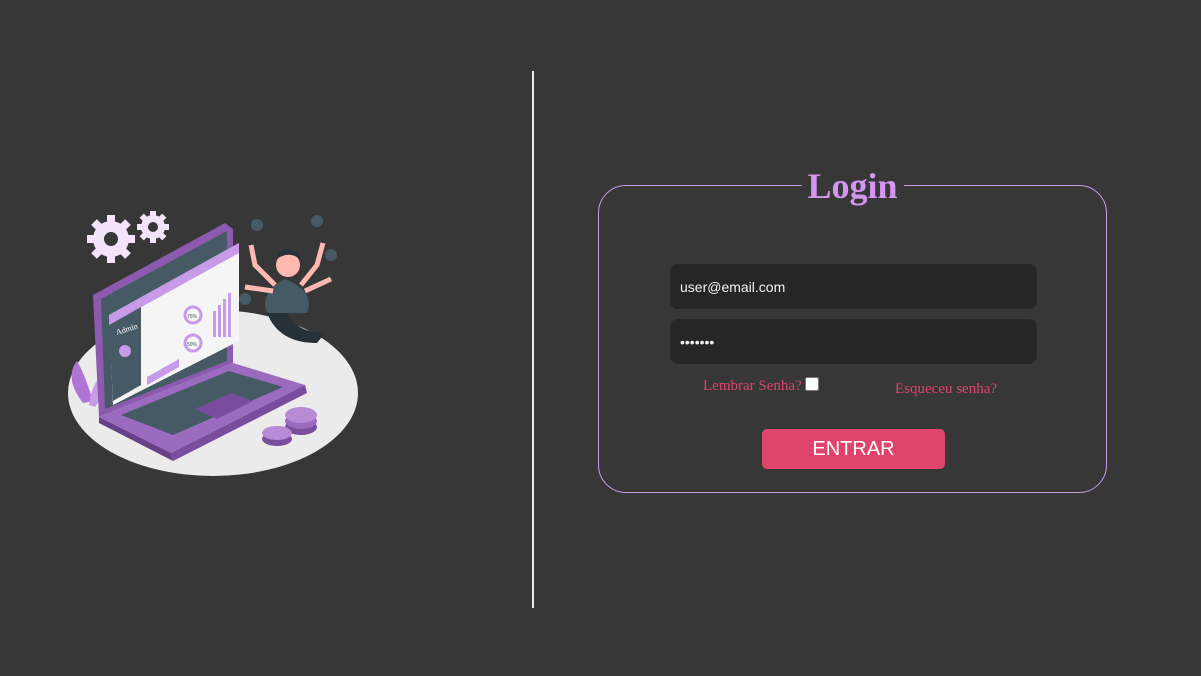 The image size is (1201, 676). What do you see at coordinates (752, 386) in the screenshot?
I see `remember-password-label: Lembrar Senha?` at bounding box center [752, 386].